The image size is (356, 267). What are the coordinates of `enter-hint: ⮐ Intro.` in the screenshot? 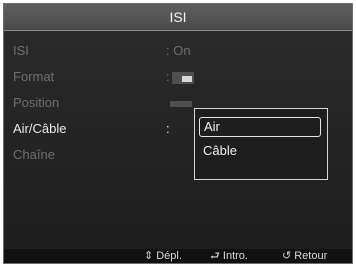 It's located at (229, 256).